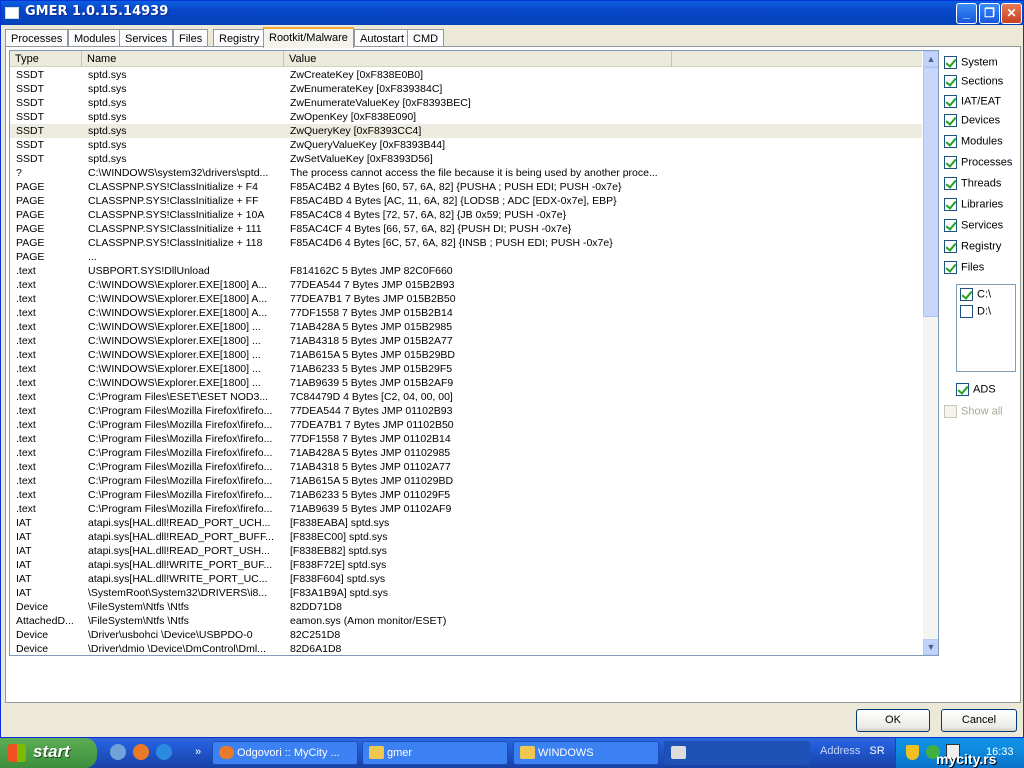 The height and width of the screenshot is (768, 1024). Describe the element at coordinates (972, 248) in the screenshot. I see `option-registry: Registry` at that location.